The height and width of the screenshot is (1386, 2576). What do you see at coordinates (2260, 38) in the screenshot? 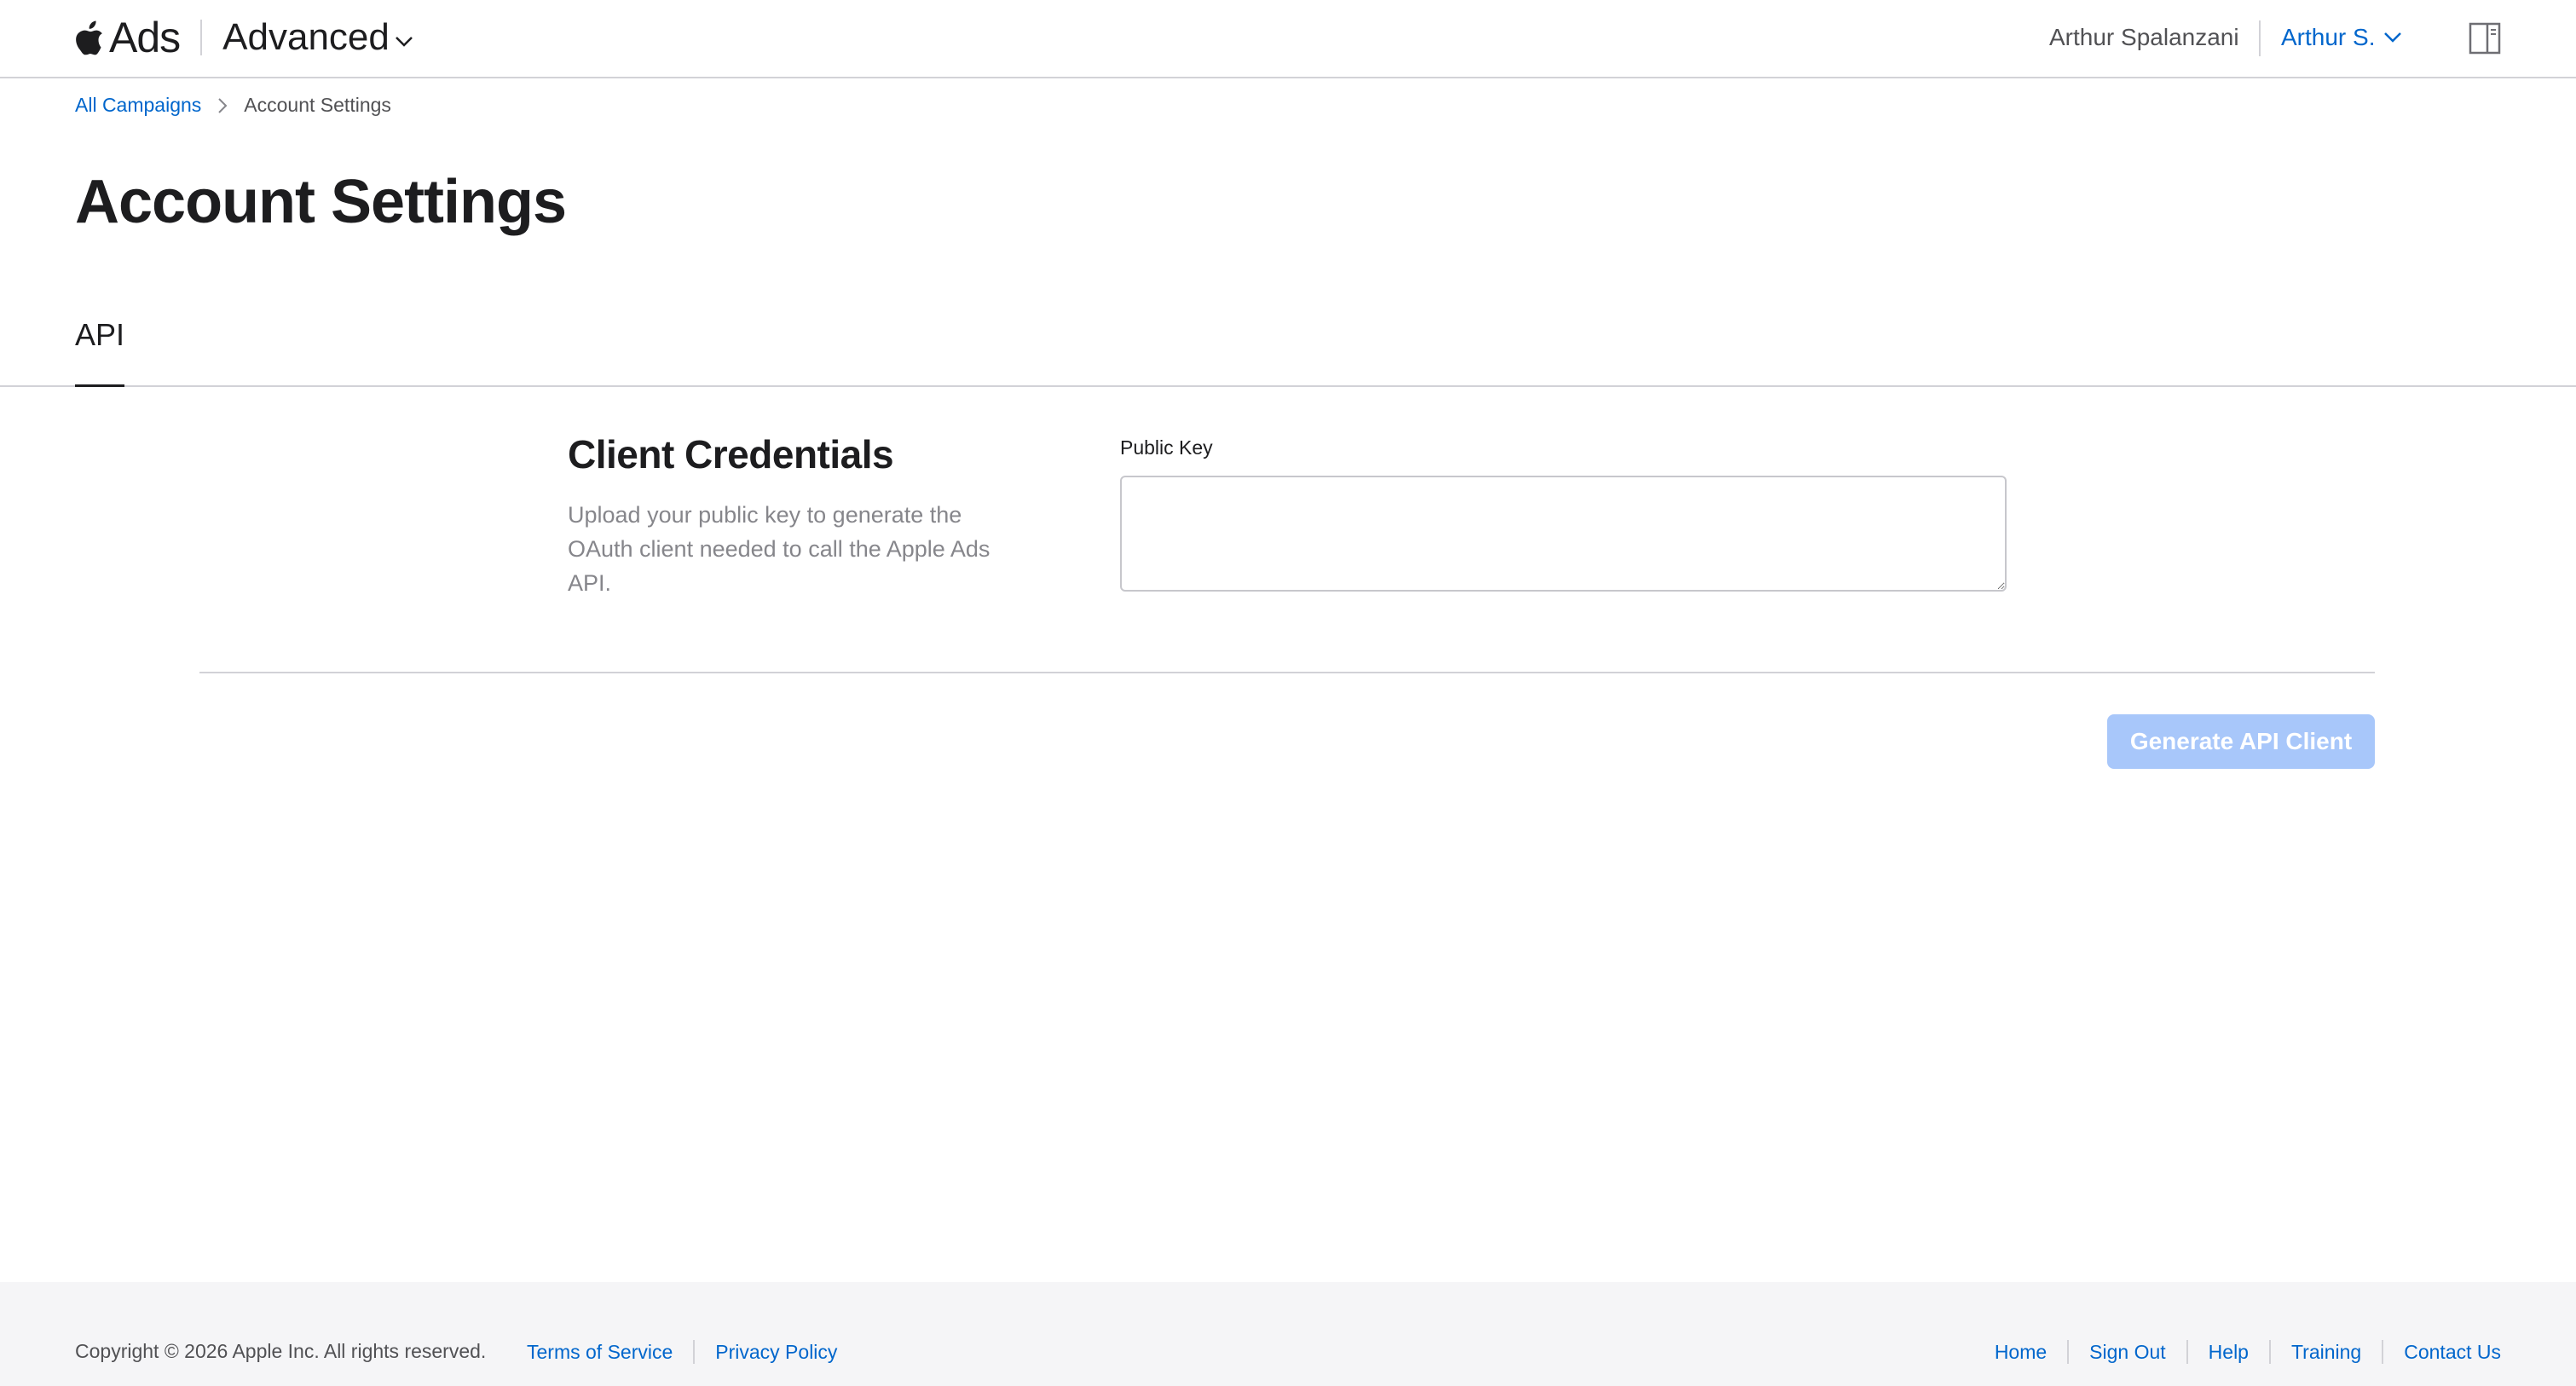
I see `account-divider` at bounding box center [2260, 38].